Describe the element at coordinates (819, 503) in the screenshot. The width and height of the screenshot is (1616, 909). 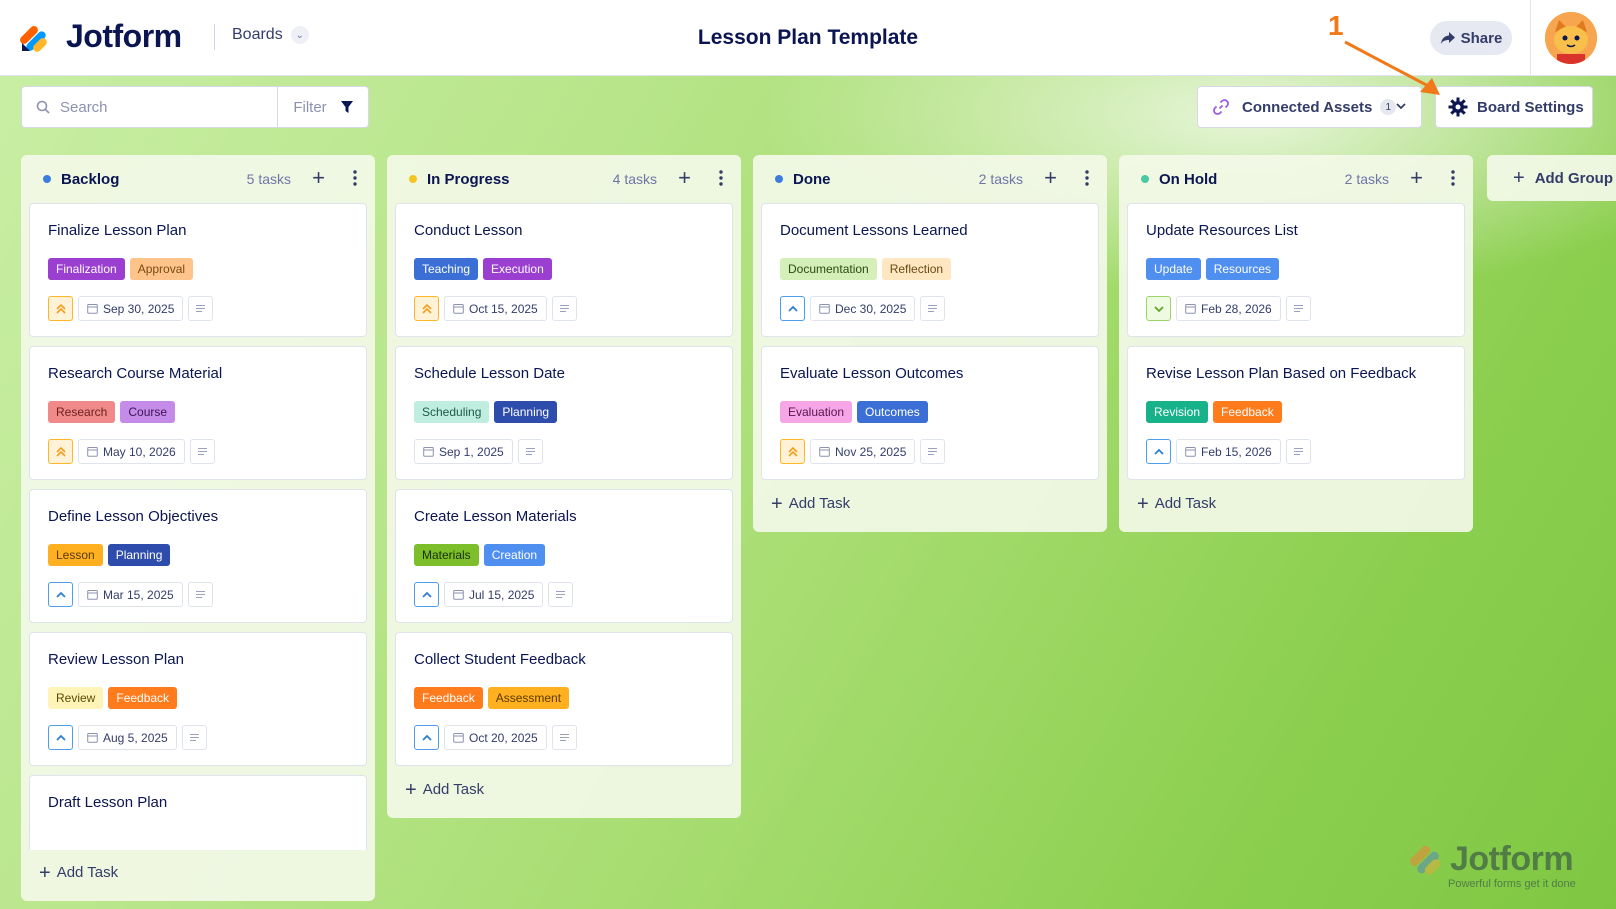
I see `add-task-label: Add Task` at that location.